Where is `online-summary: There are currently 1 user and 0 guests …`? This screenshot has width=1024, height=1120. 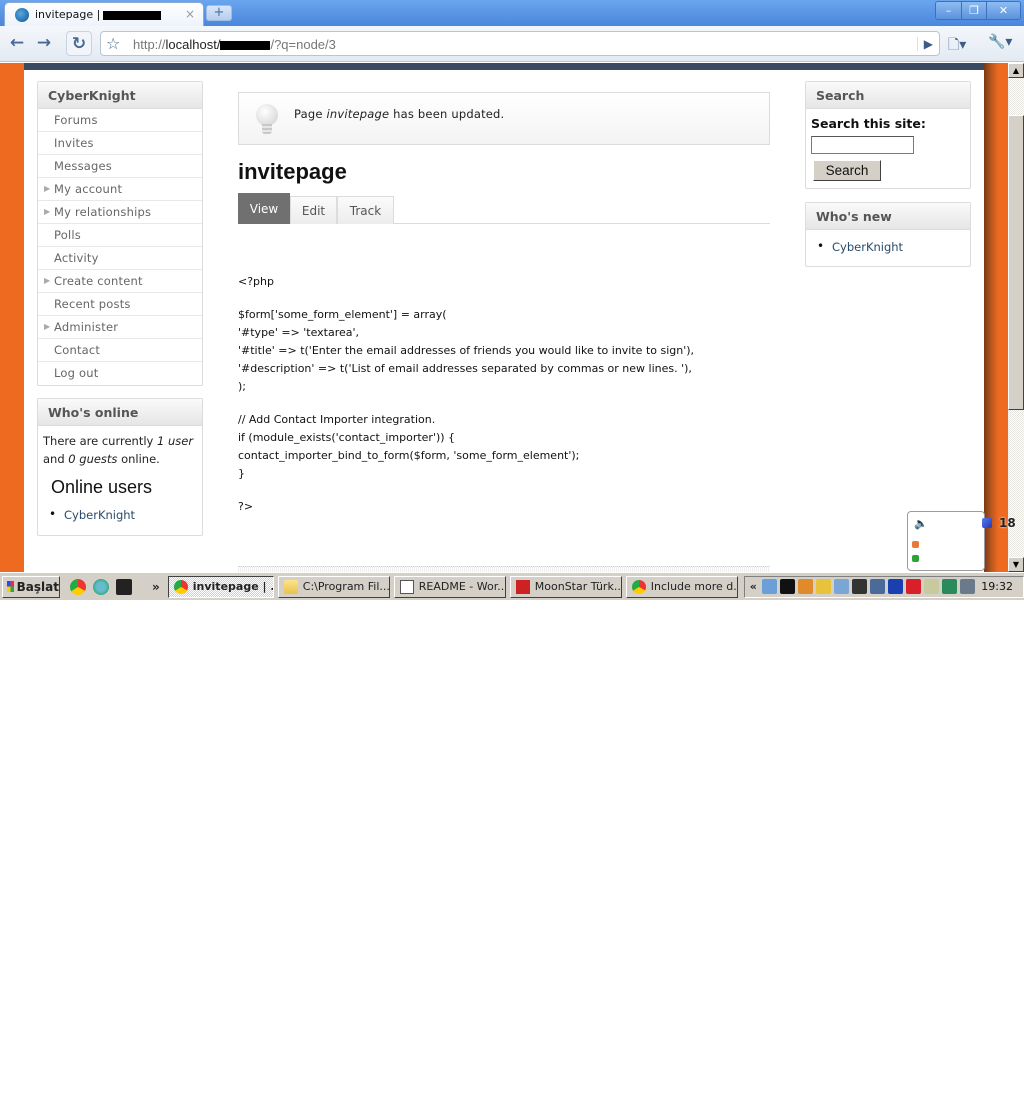 online-summary: There are currently 1 user and 0 guests … is located at coordinates (118, 450).